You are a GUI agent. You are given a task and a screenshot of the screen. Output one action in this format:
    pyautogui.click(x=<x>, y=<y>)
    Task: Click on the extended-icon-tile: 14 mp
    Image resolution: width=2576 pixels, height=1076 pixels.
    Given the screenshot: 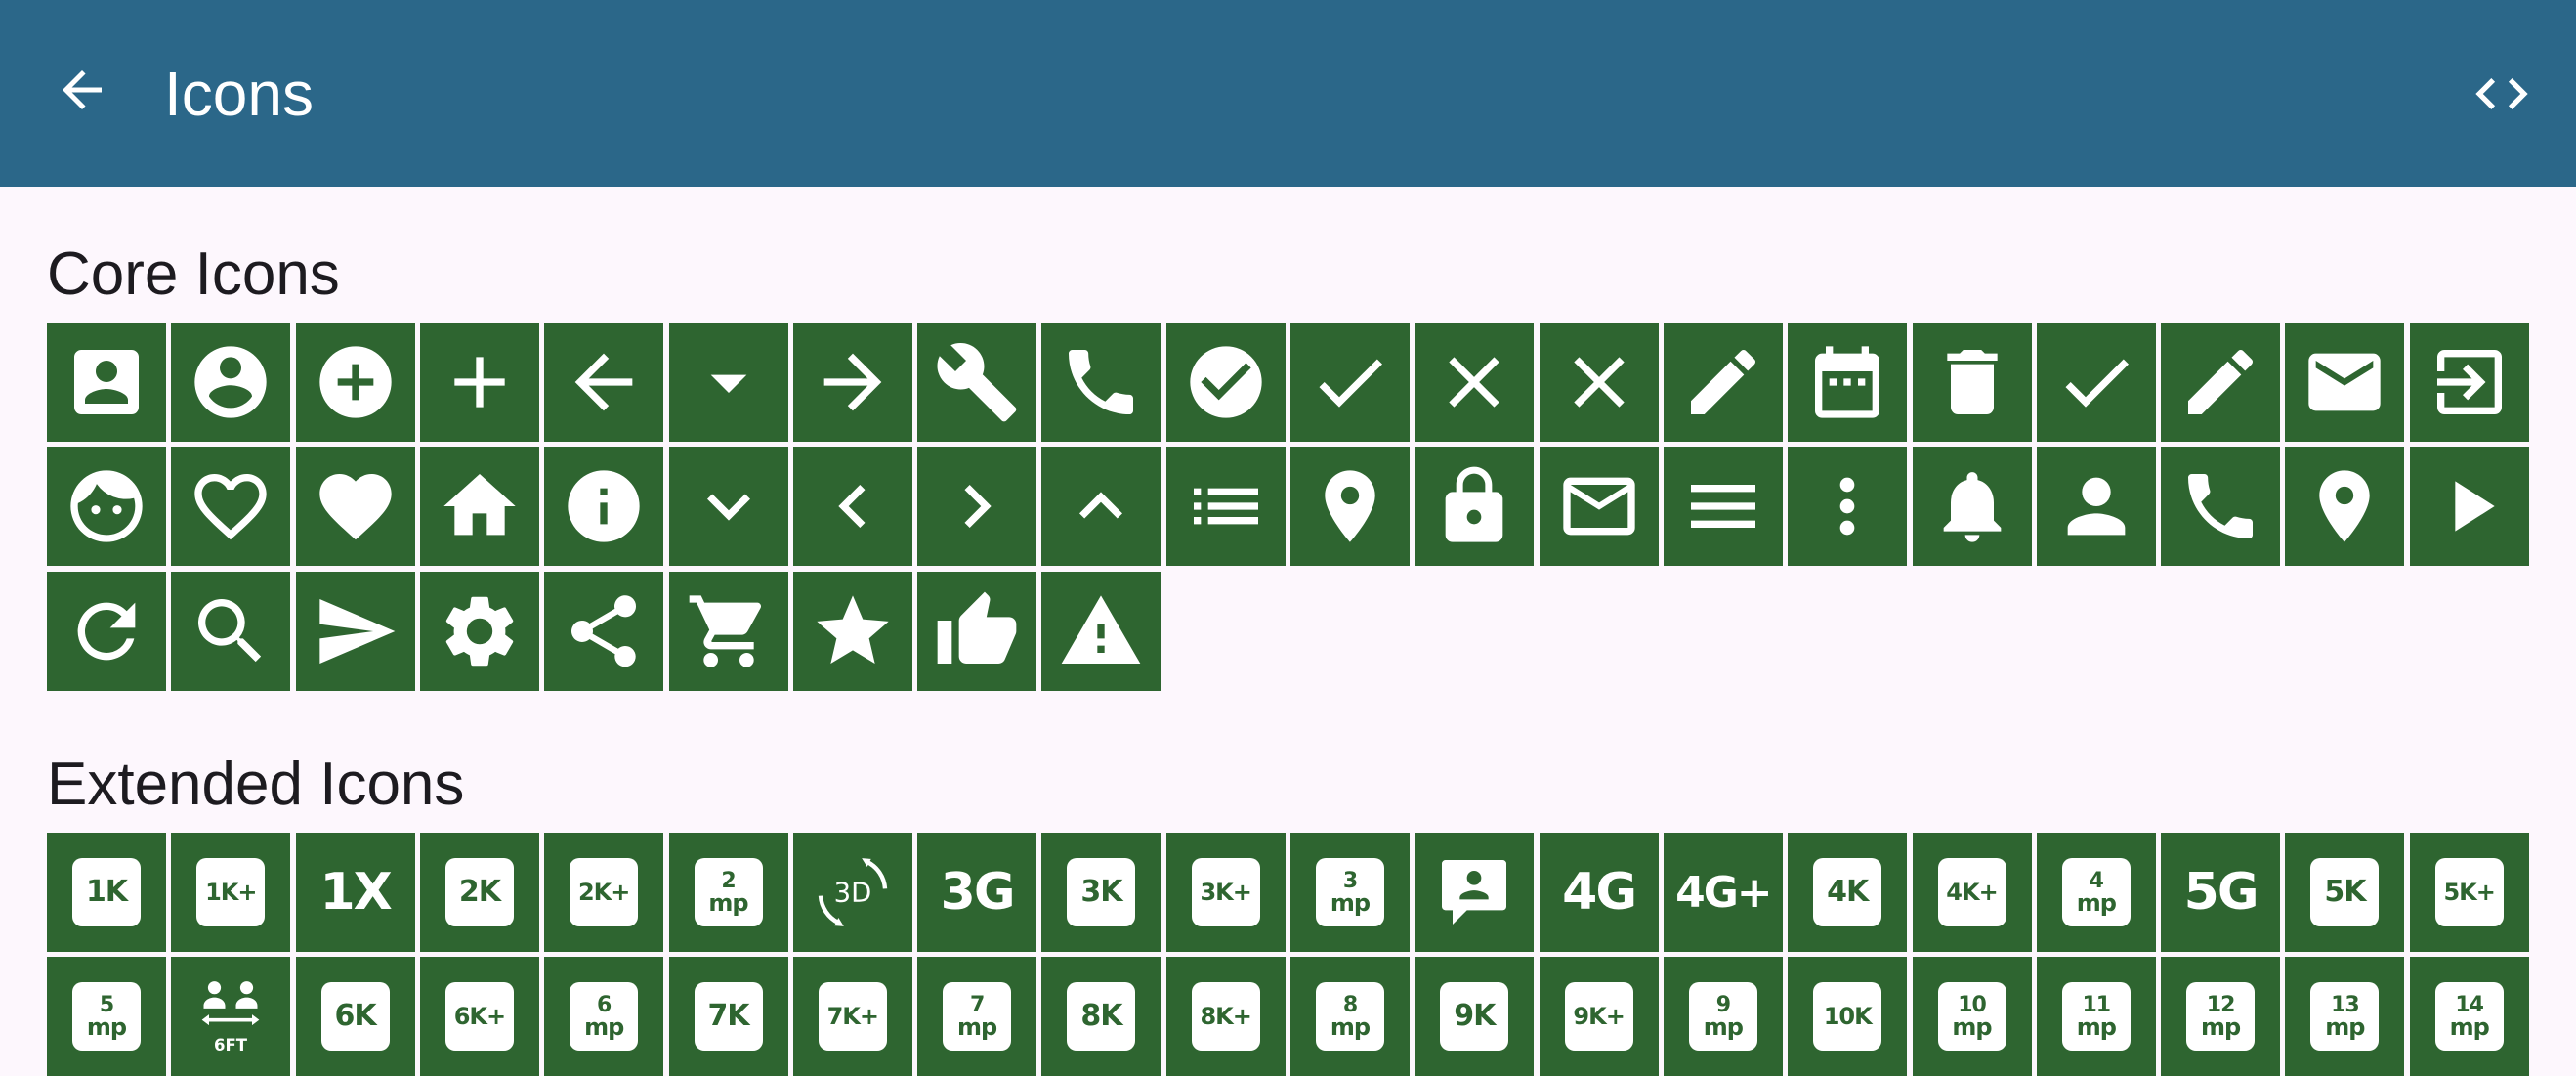 What is the action you would take?
    pyautogui.click(x=2469, y=1016)
    